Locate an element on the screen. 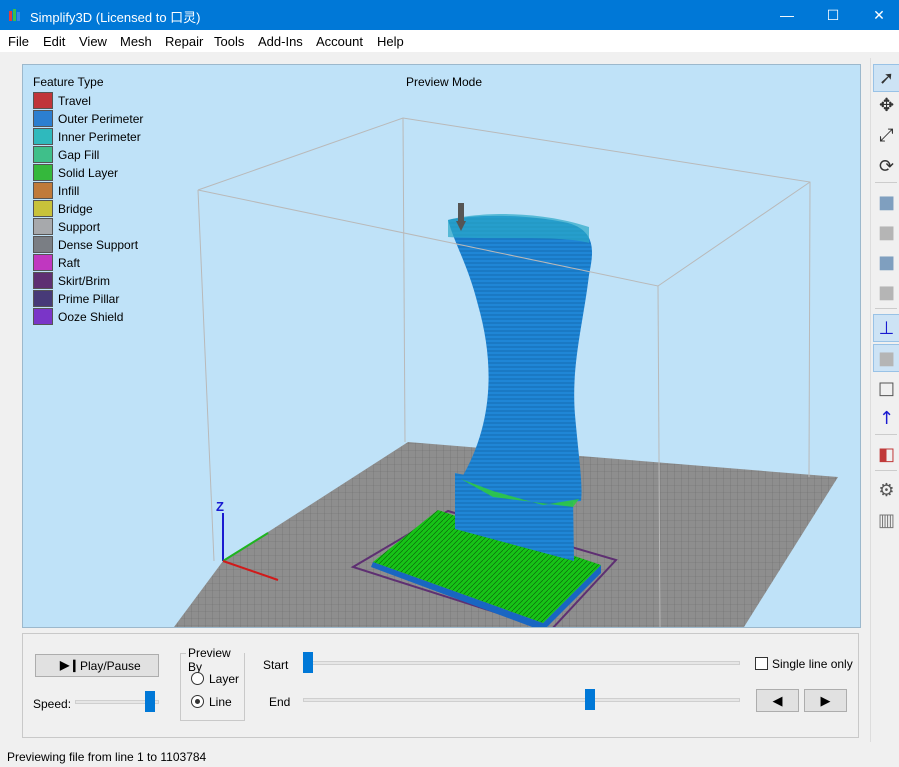 The height and width of the screenshot is (767, 899). start-label: Start is located at coordinates (276, 665).